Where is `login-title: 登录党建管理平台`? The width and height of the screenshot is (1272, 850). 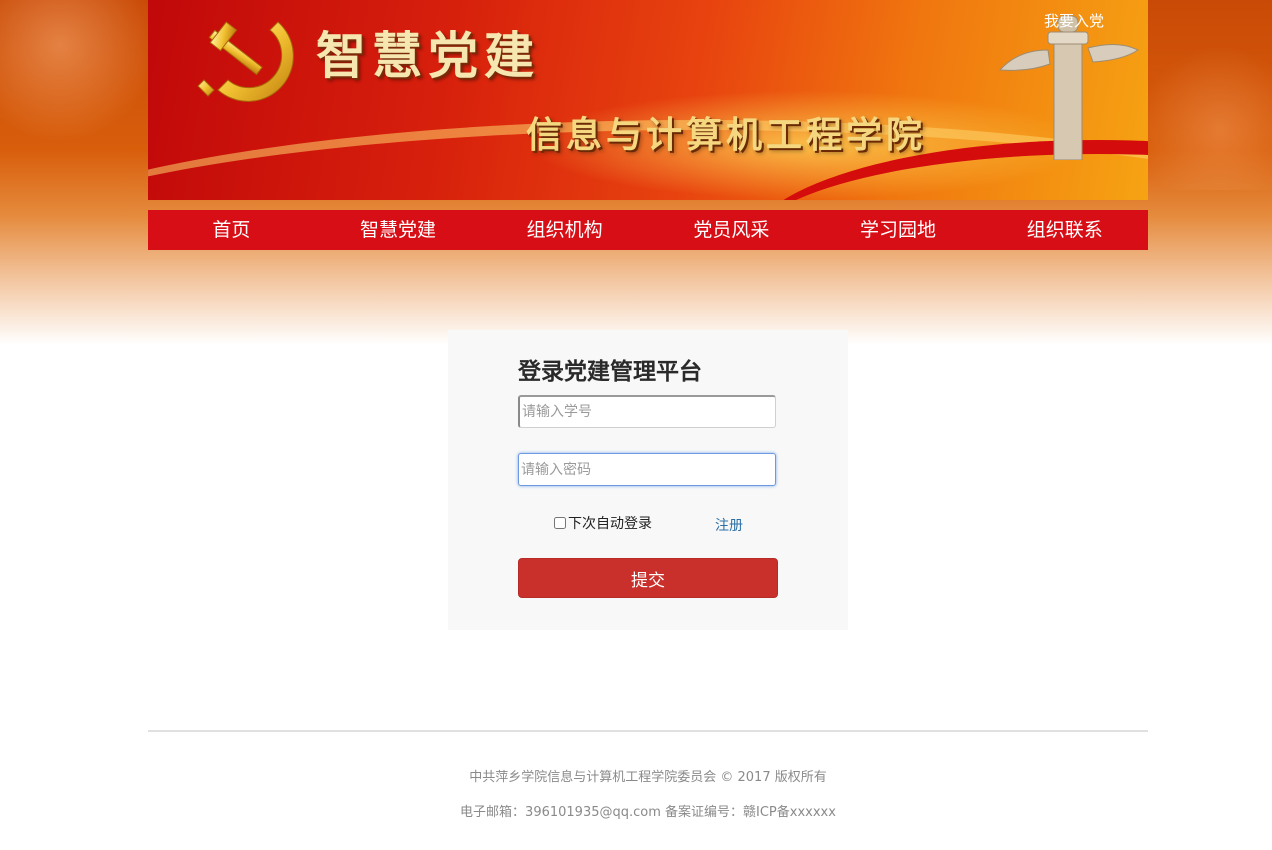
login-title: 登录党建管理平台 is located at coordinates (610, 372).